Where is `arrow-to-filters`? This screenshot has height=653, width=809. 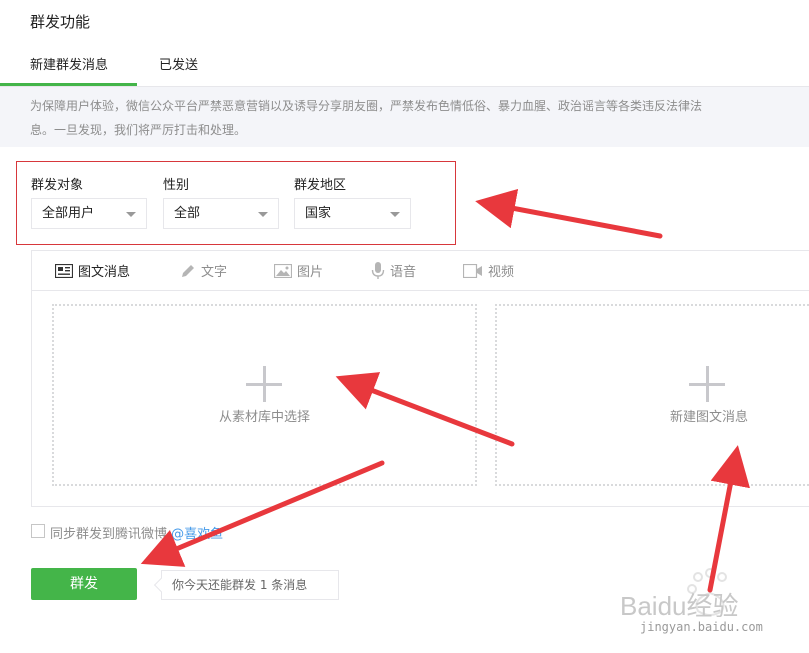 arrow-to-filters is located at coordinates (569, 213).